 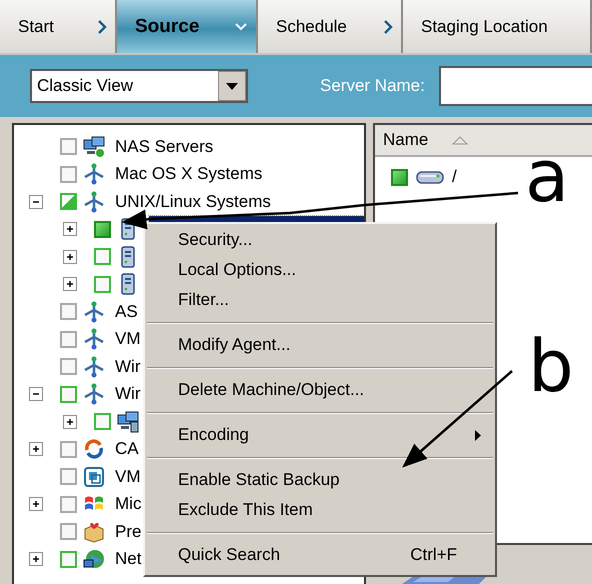 I want to click on tree-item: Mac OS X Systems, so click(x=188, y=174).